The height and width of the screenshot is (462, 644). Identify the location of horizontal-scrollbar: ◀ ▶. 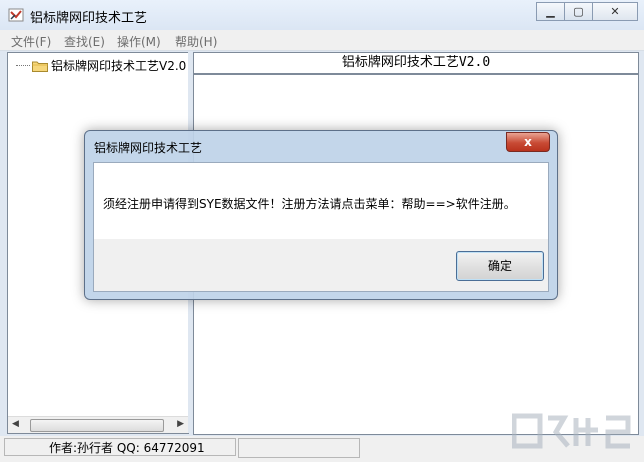
(98, 424).